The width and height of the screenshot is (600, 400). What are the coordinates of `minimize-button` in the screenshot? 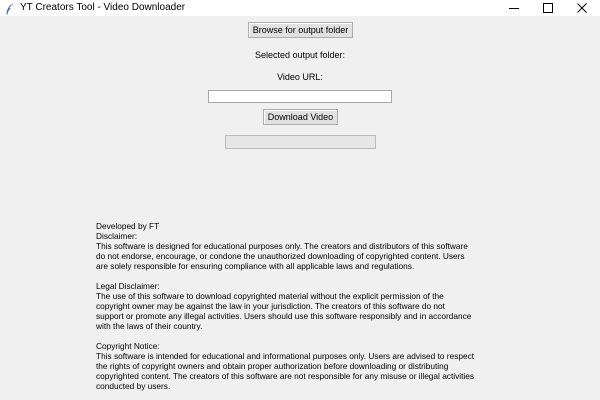 It's located at (514, 8).